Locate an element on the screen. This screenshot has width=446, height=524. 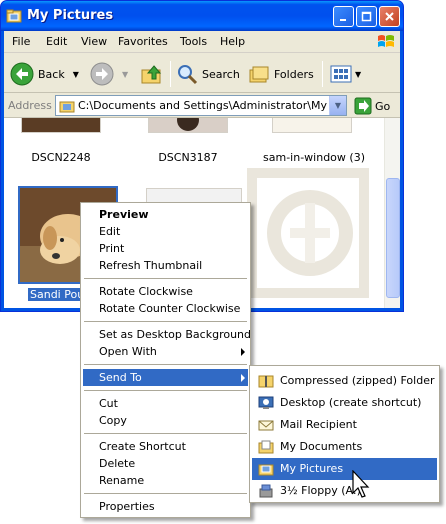
thumbnail-label: DSCN2248 is located at coordinates (61, 157).